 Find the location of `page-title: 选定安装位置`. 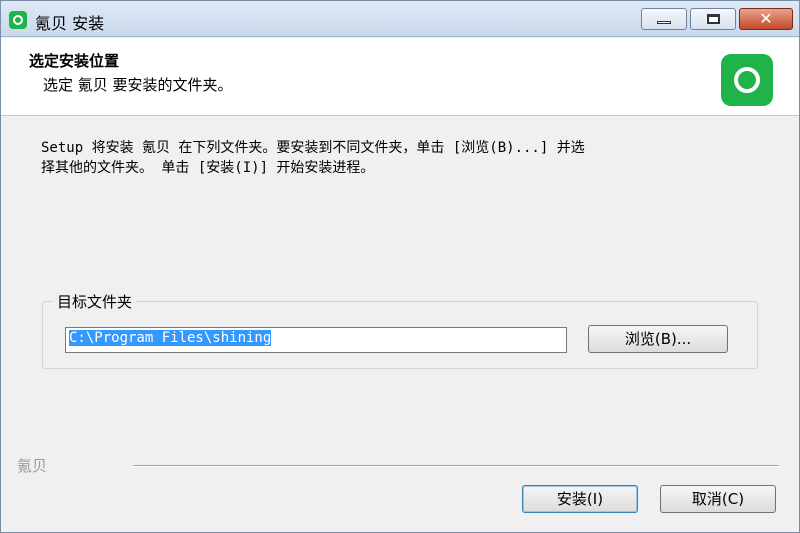

page-title: 选定安装位置 is located at coordinates (74, 61).